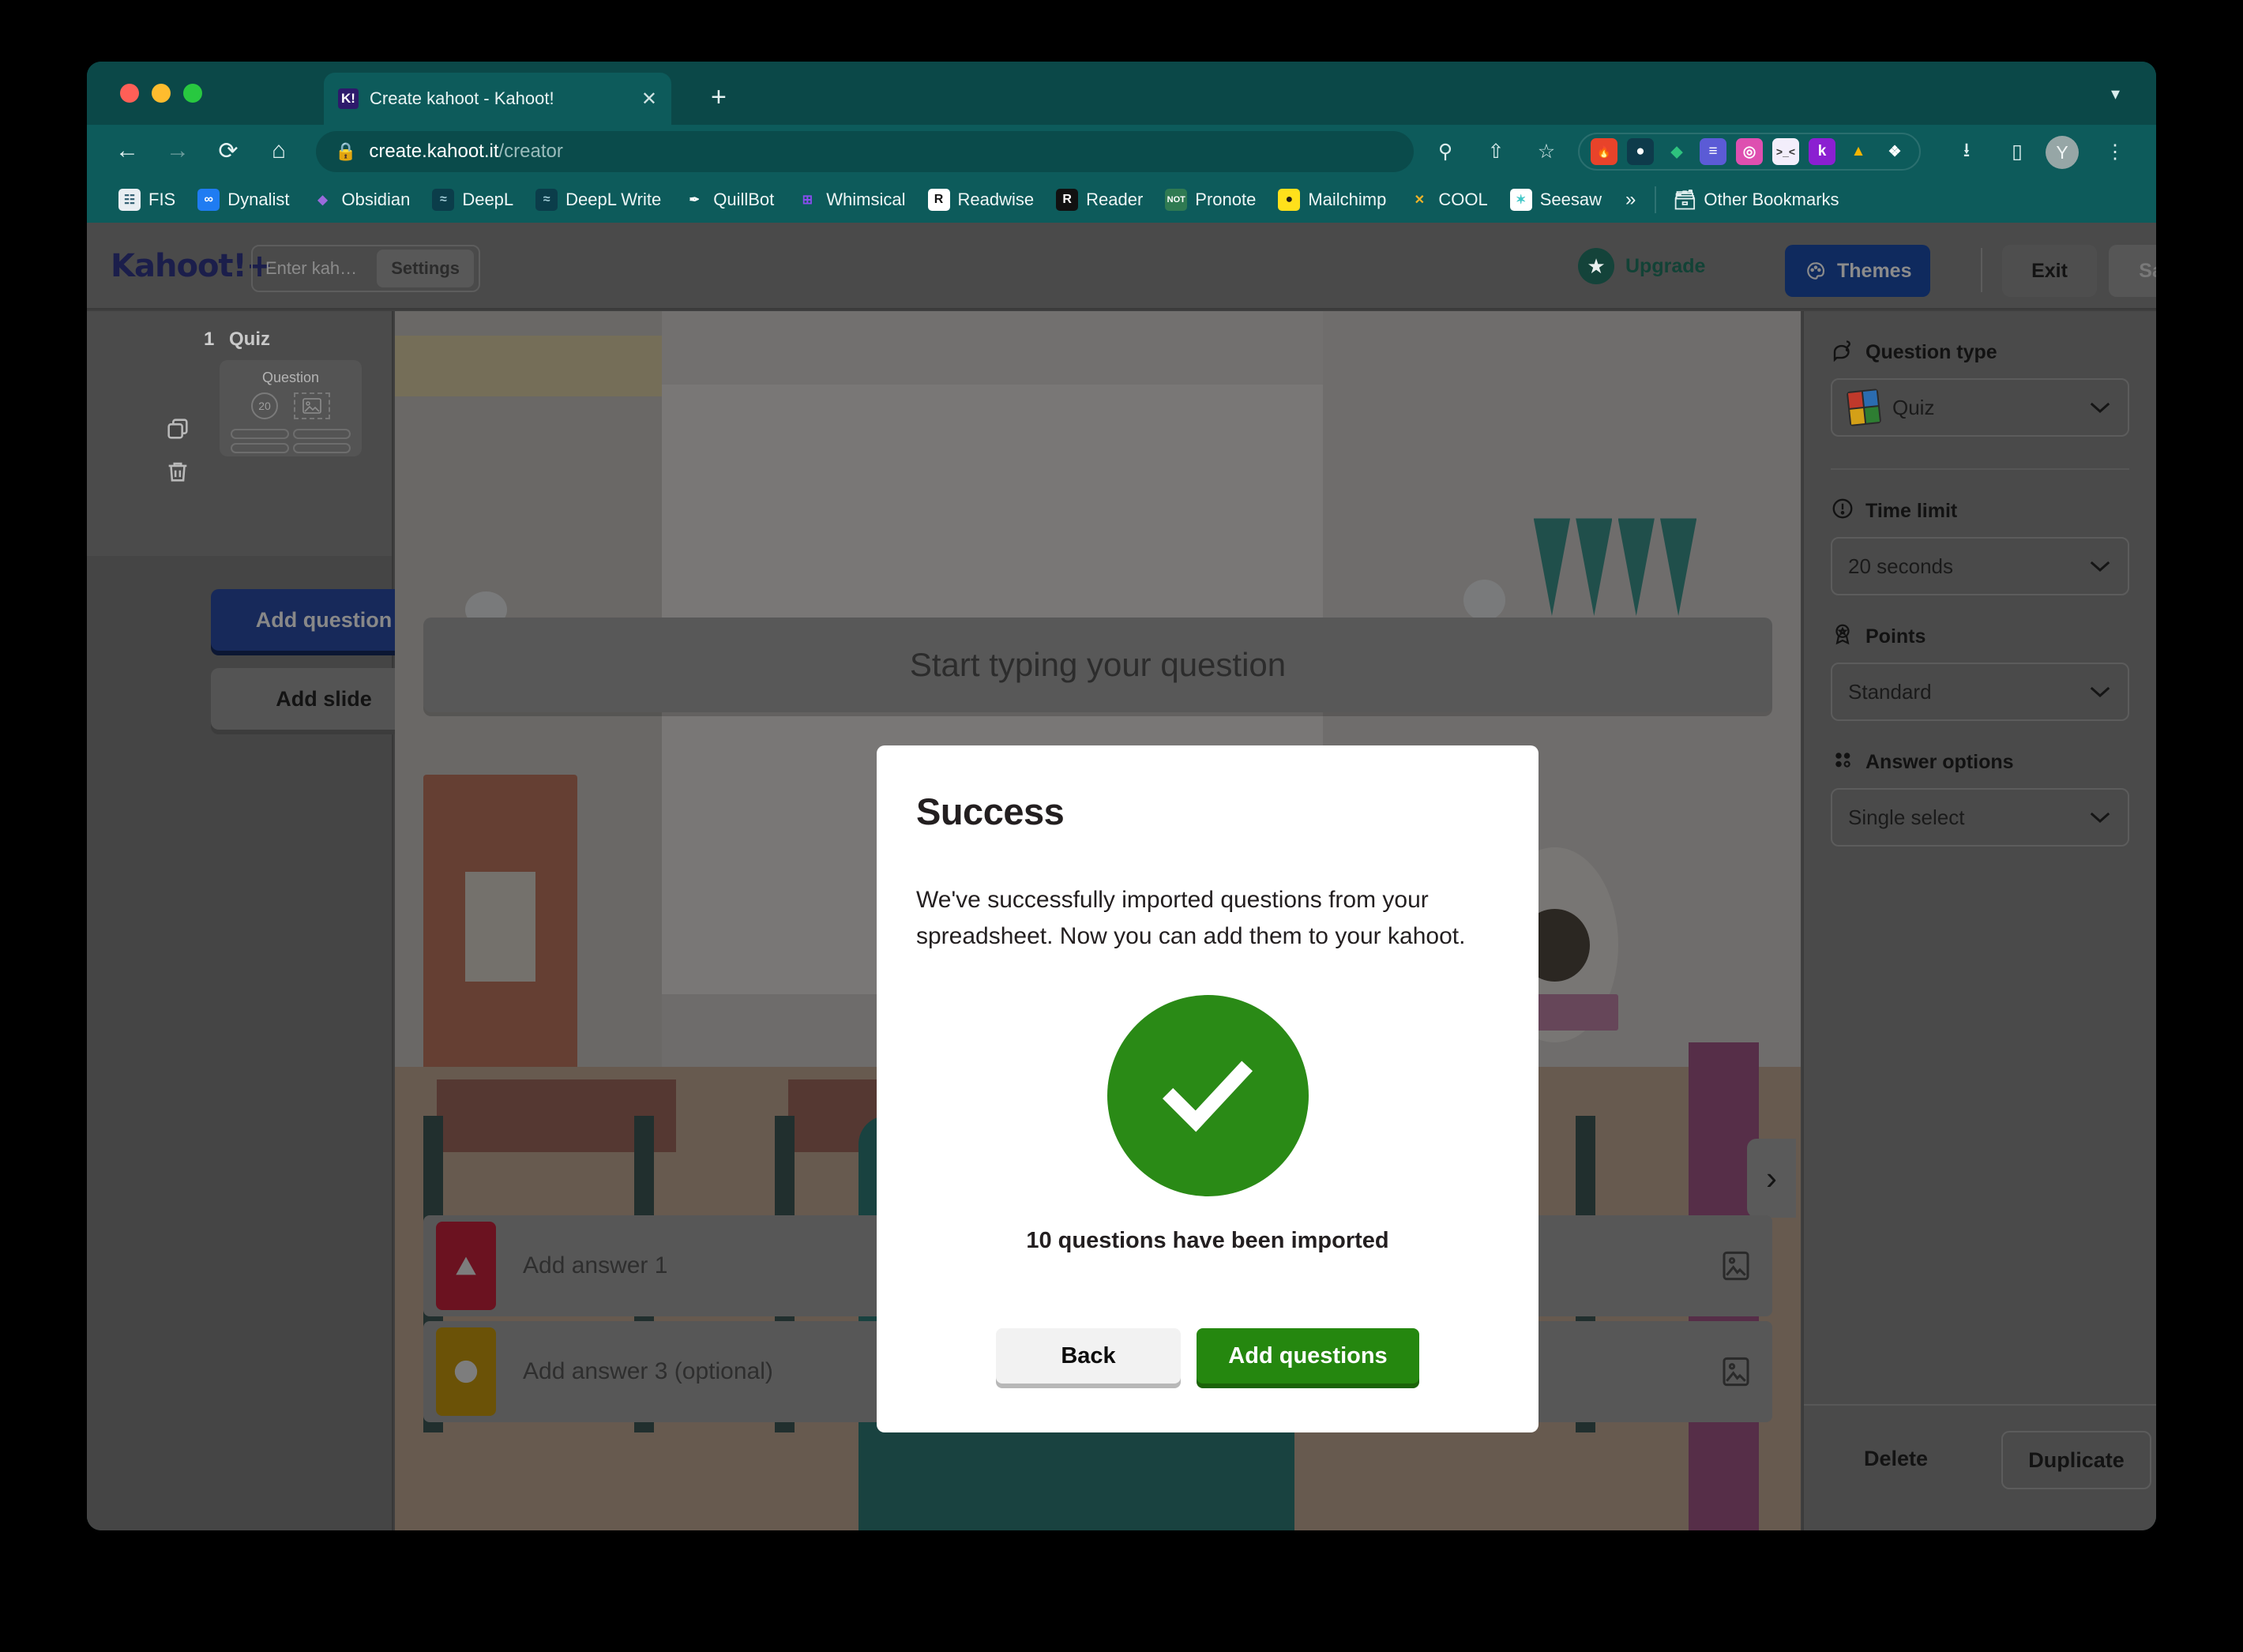 This screenshot has height=1652, width=2243. Describe the element at coordinates (1785, 151) in the screenshot. I see `kawaii-extension: >_<` at that location.